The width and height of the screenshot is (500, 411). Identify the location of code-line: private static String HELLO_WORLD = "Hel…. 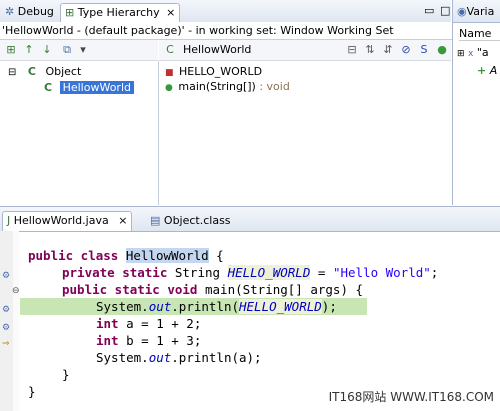
(250, 272).